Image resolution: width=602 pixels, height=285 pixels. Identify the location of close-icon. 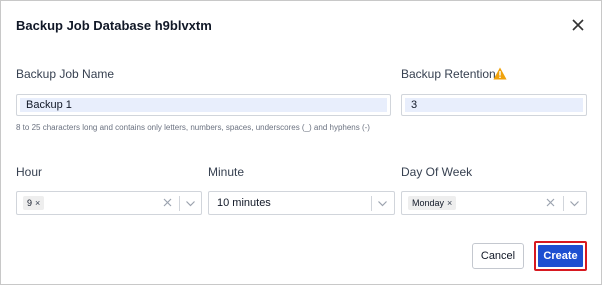
(578, 25).